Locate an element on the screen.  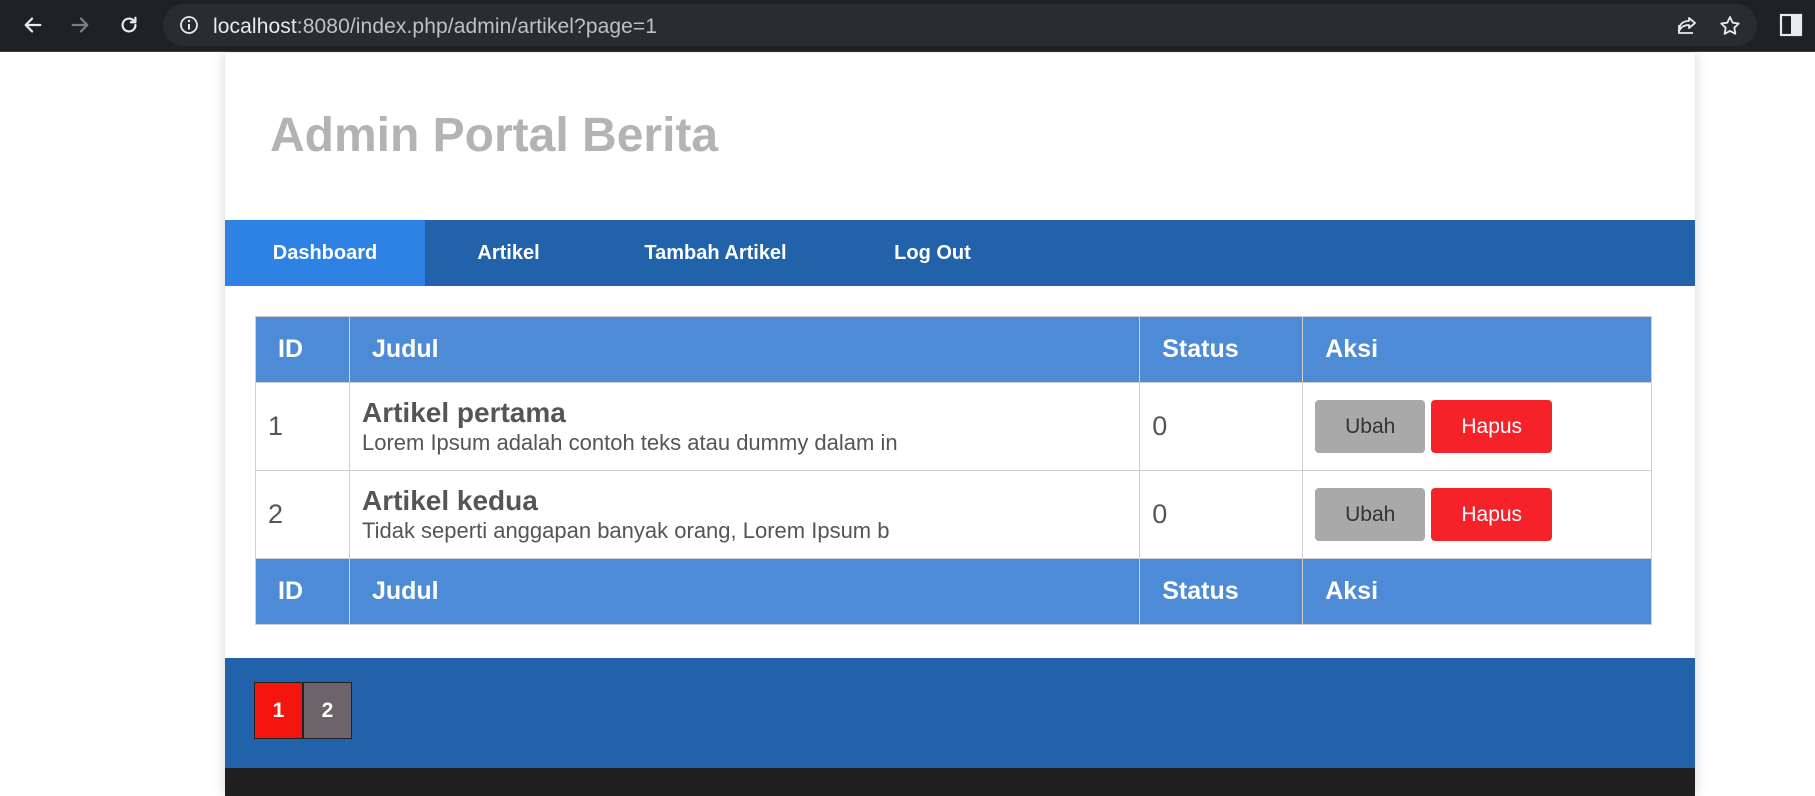
url-host: localhost is located at coordinates (255, 26).